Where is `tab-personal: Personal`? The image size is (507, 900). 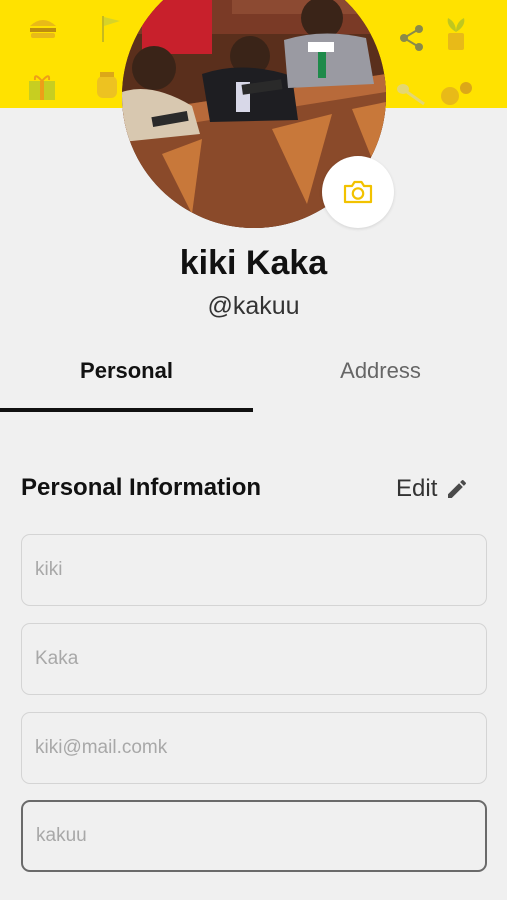
tab-personal: Personal is located at coordinates (126, 382).